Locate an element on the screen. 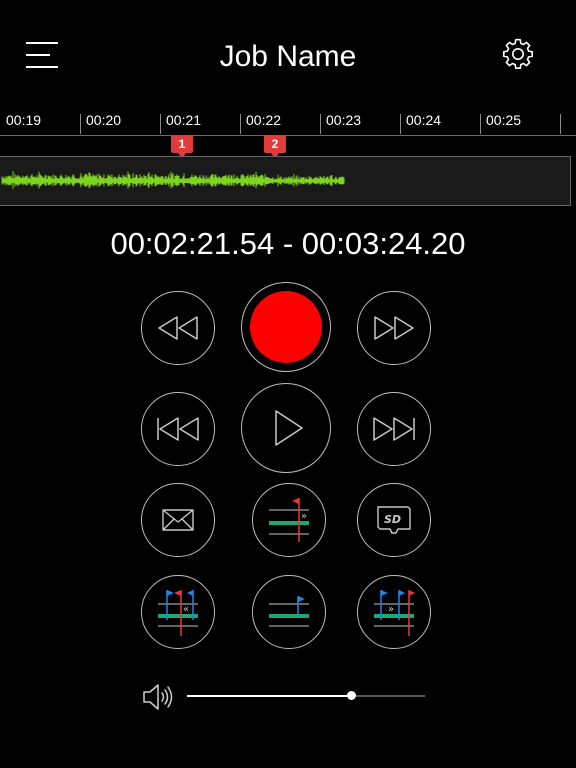 The width and height of the screenshot is (576, 768). record-button is located at coordinates (286, 327).